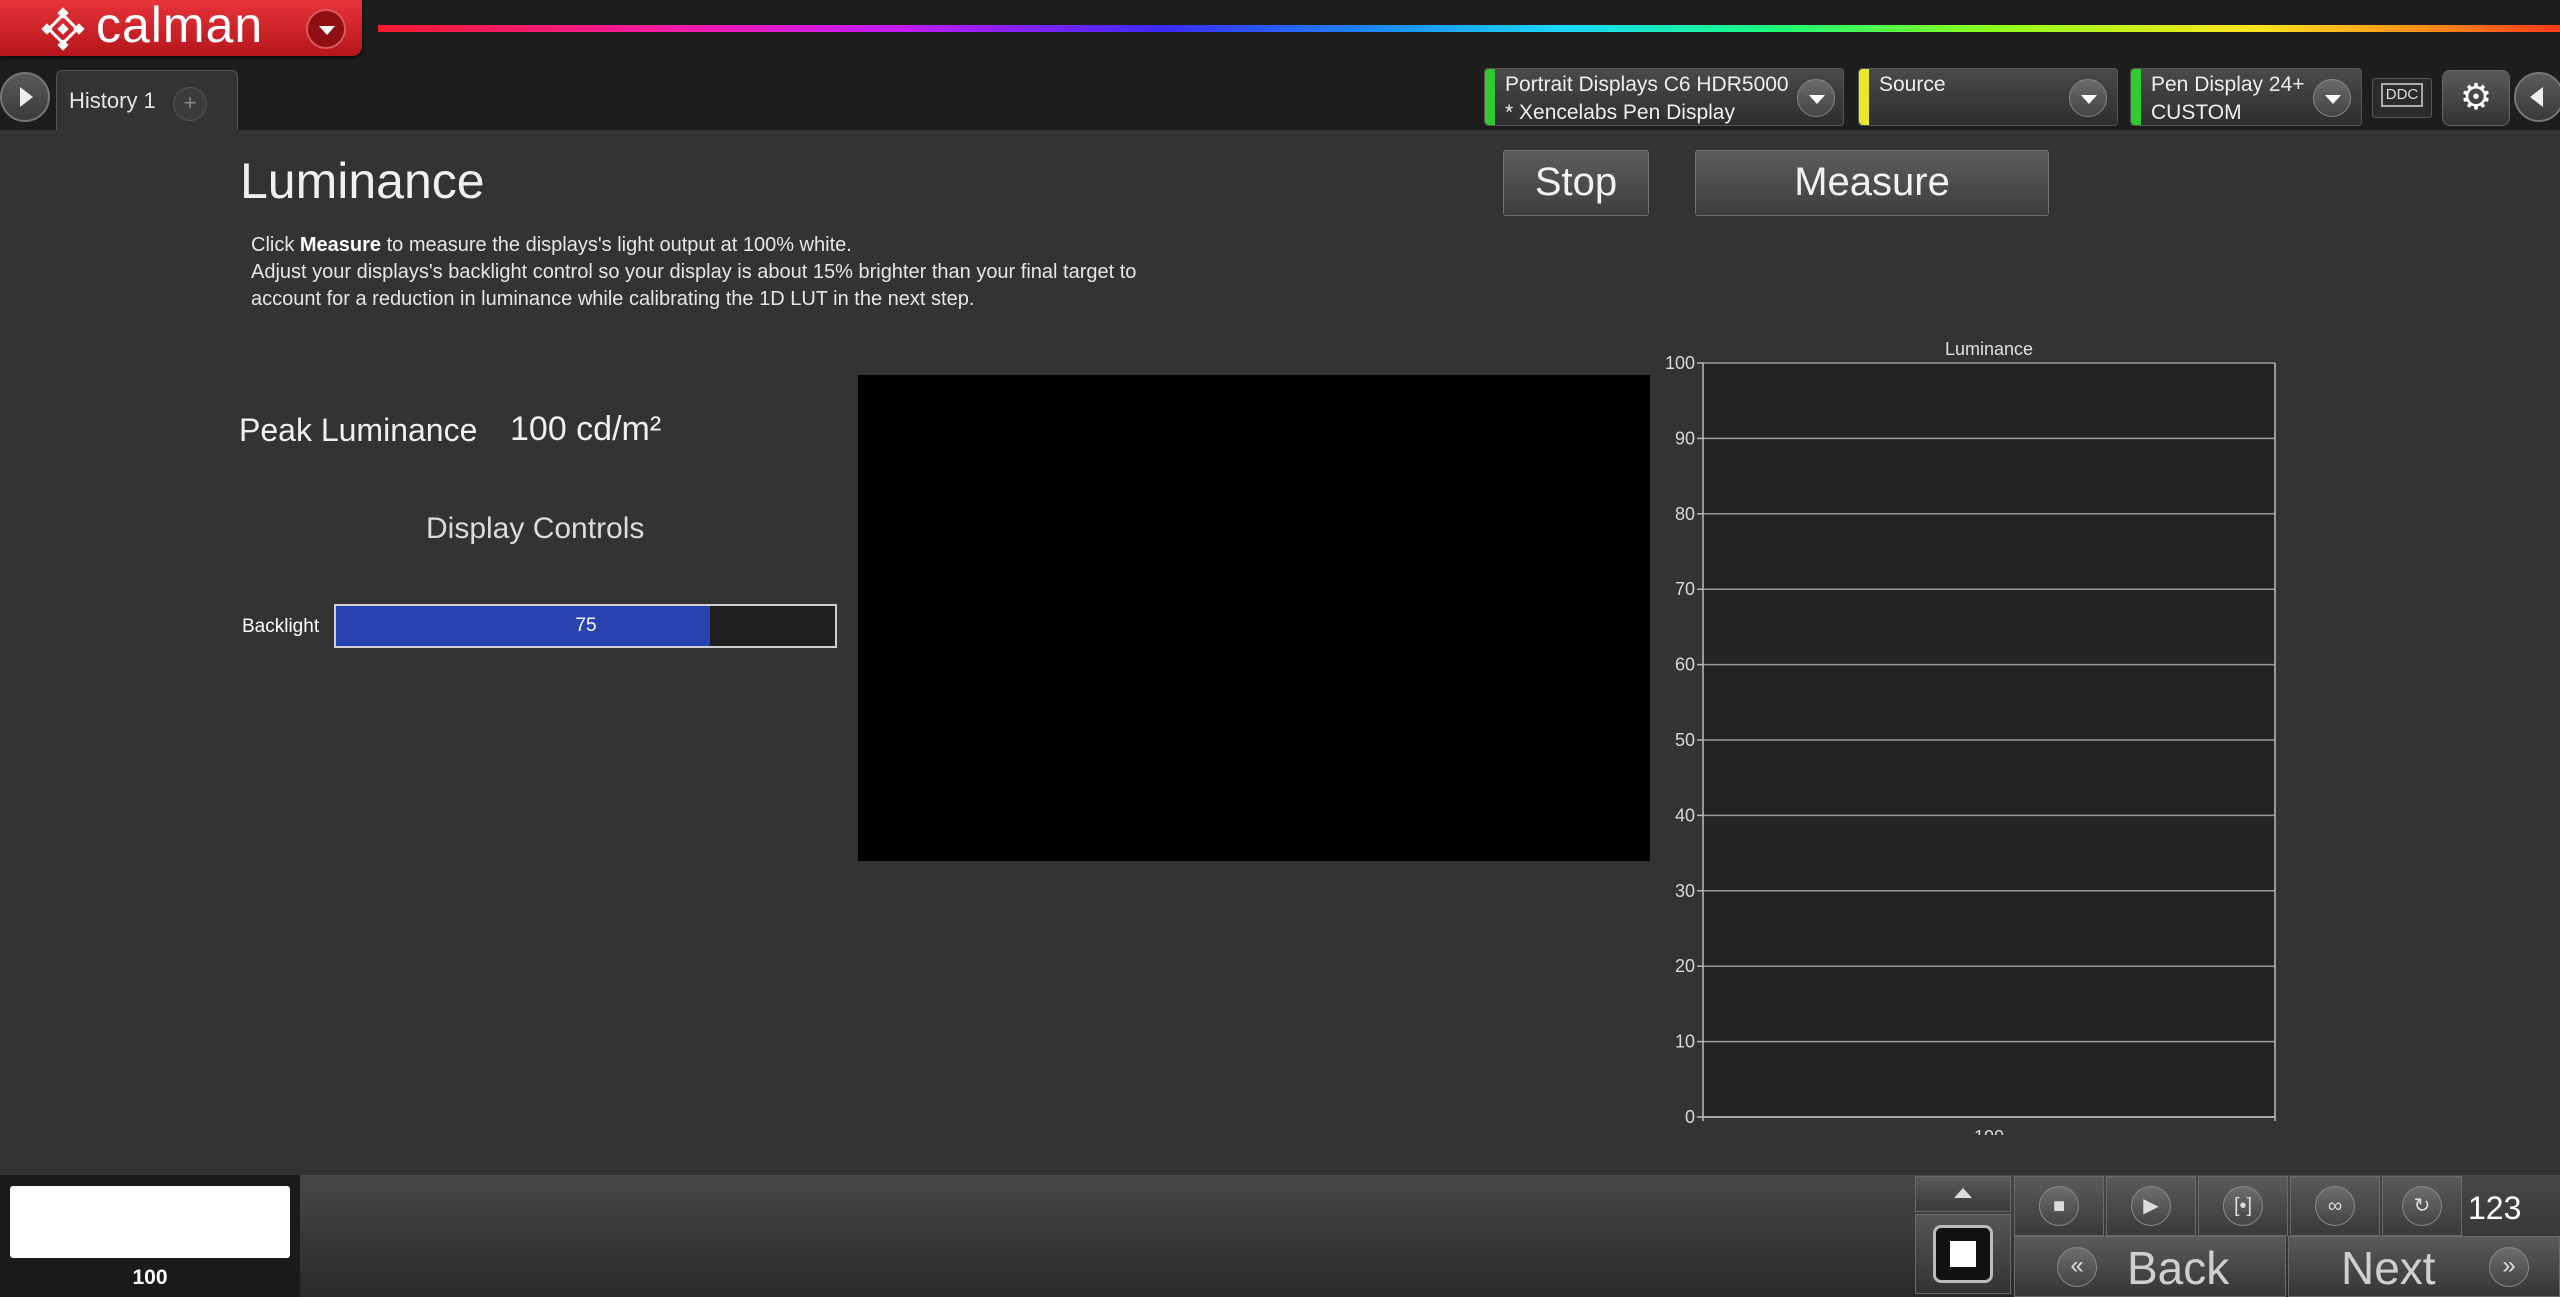  I want to click on refresh-icon: ↻, so click(2422, 1206).